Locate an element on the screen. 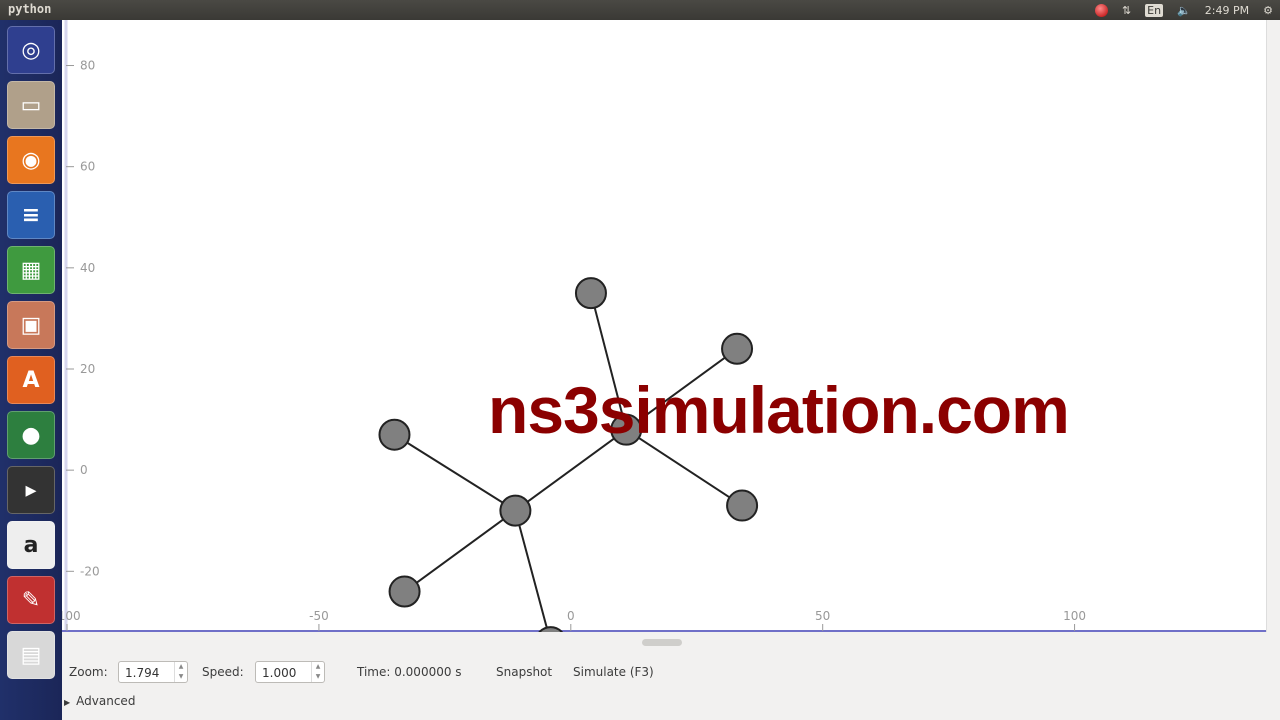 Image resolution: width=1280 pixels, height=720 pixels. record-icon is located at coordinates (1101, 10).